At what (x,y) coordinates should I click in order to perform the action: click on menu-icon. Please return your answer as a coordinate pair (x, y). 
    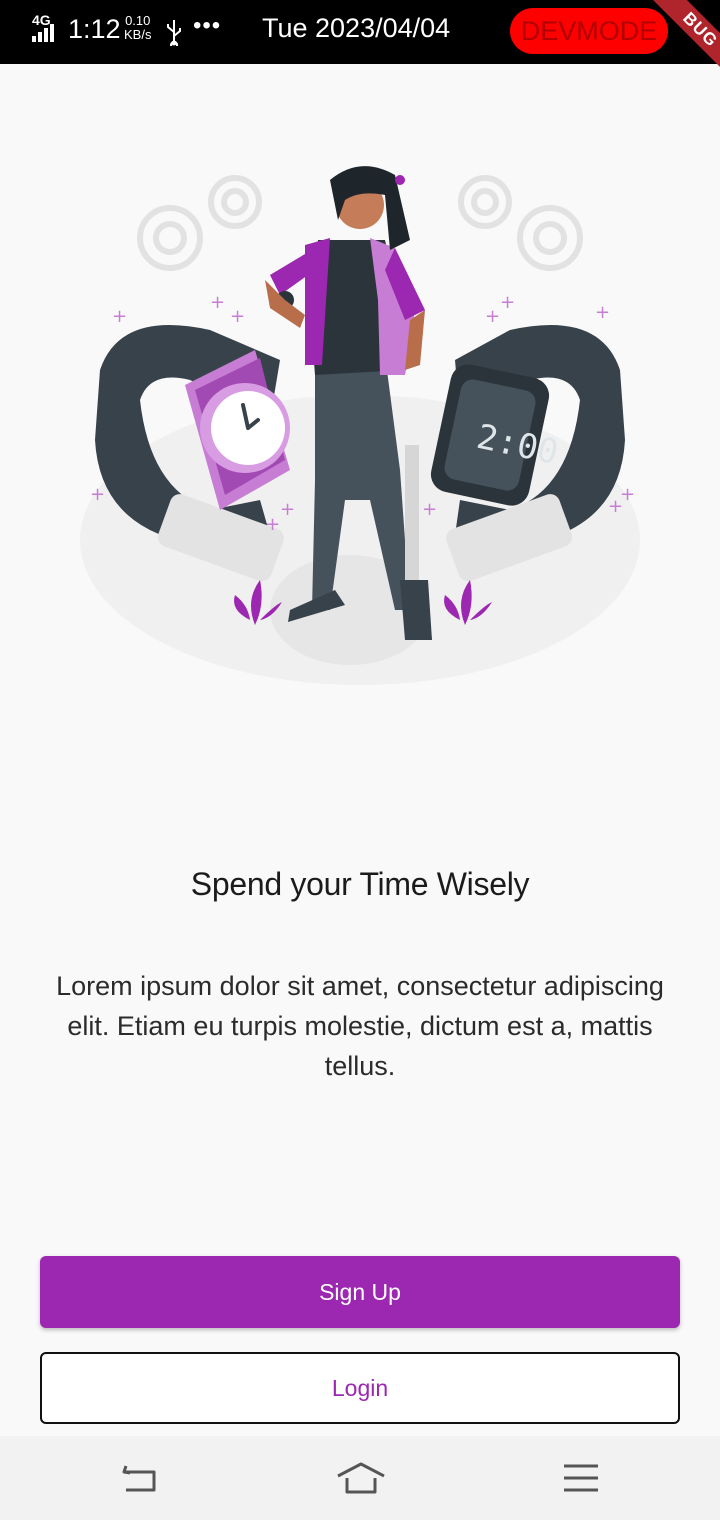
    Looking at the image, I should click on (581, 1478).